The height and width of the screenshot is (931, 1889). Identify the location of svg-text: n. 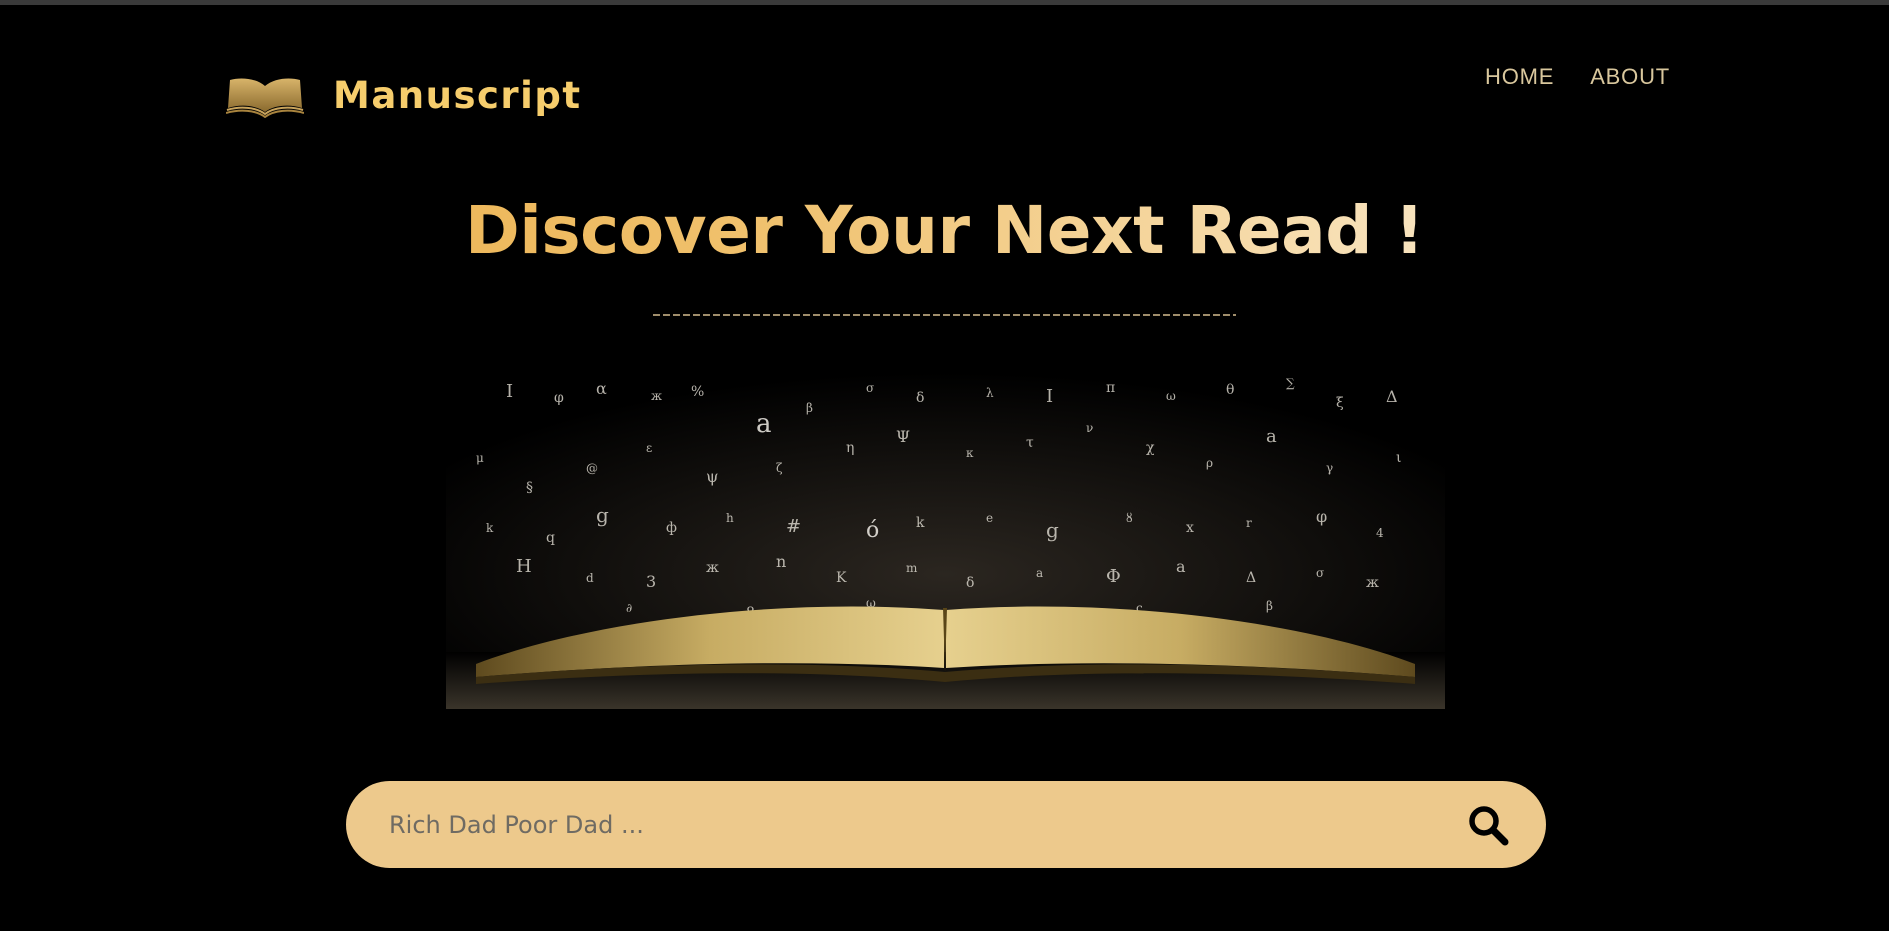
(781, 561).